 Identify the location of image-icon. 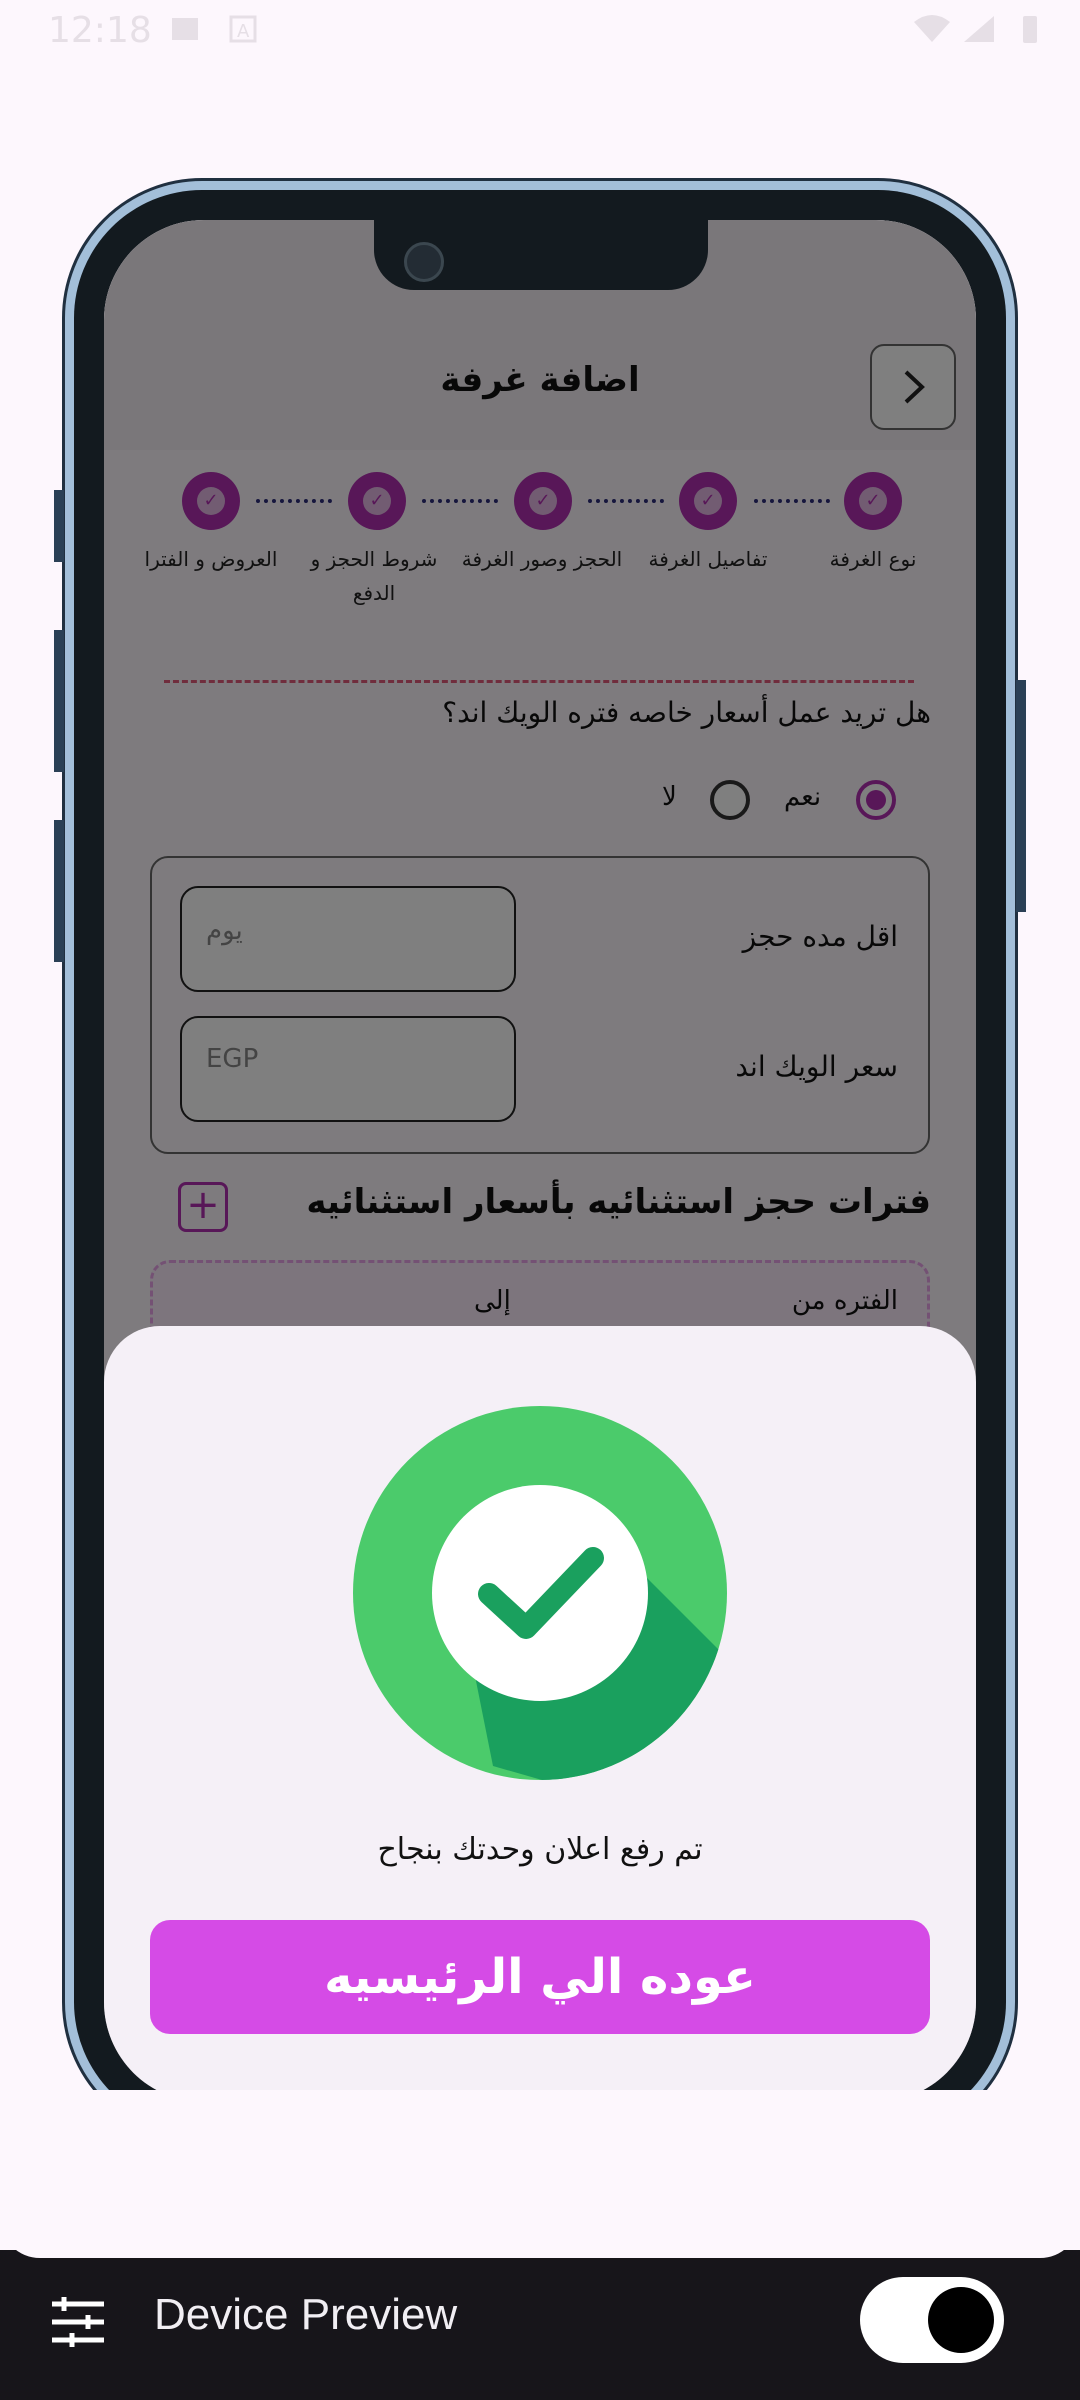
(185, 29).